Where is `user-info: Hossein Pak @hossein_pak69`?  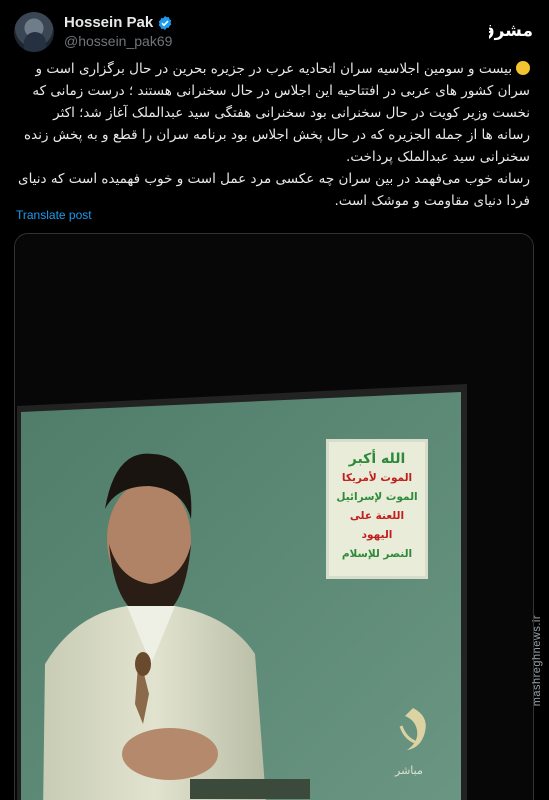 user-info: Hossein Pak @hossein_pak69 is located at coordinates (118, 31).